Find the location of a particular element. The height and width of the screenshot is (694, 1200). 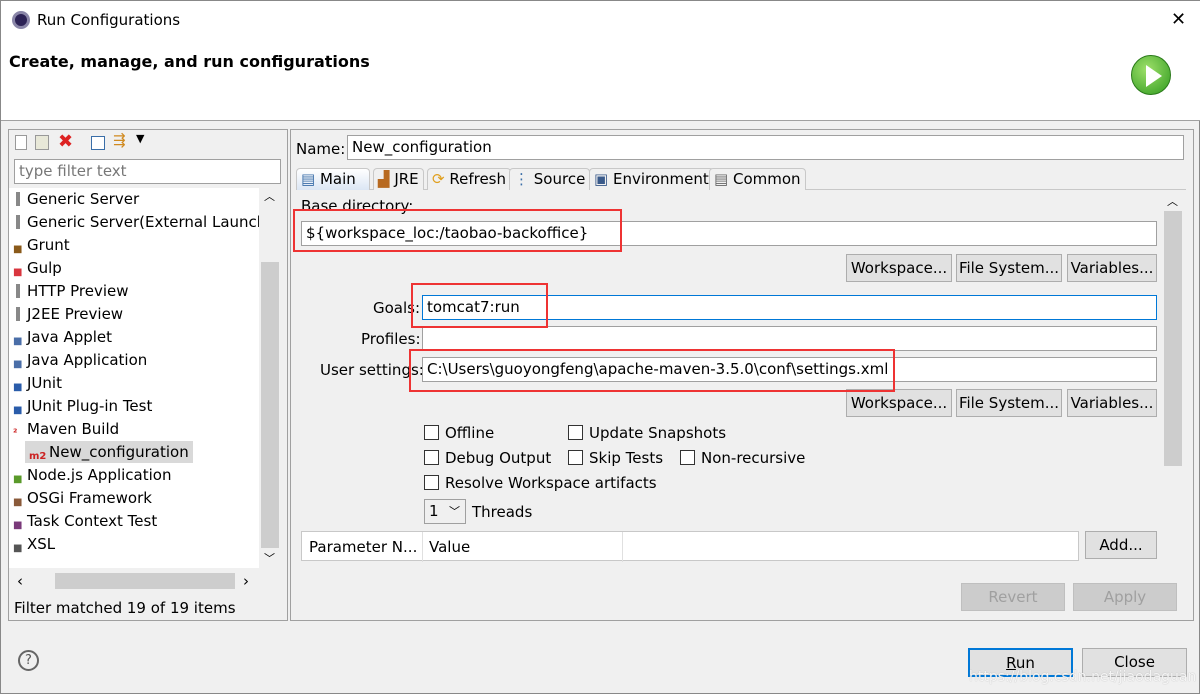

tree-vertical-scrollbar: ︿ ﹀ is located at coordinates (270, 378).